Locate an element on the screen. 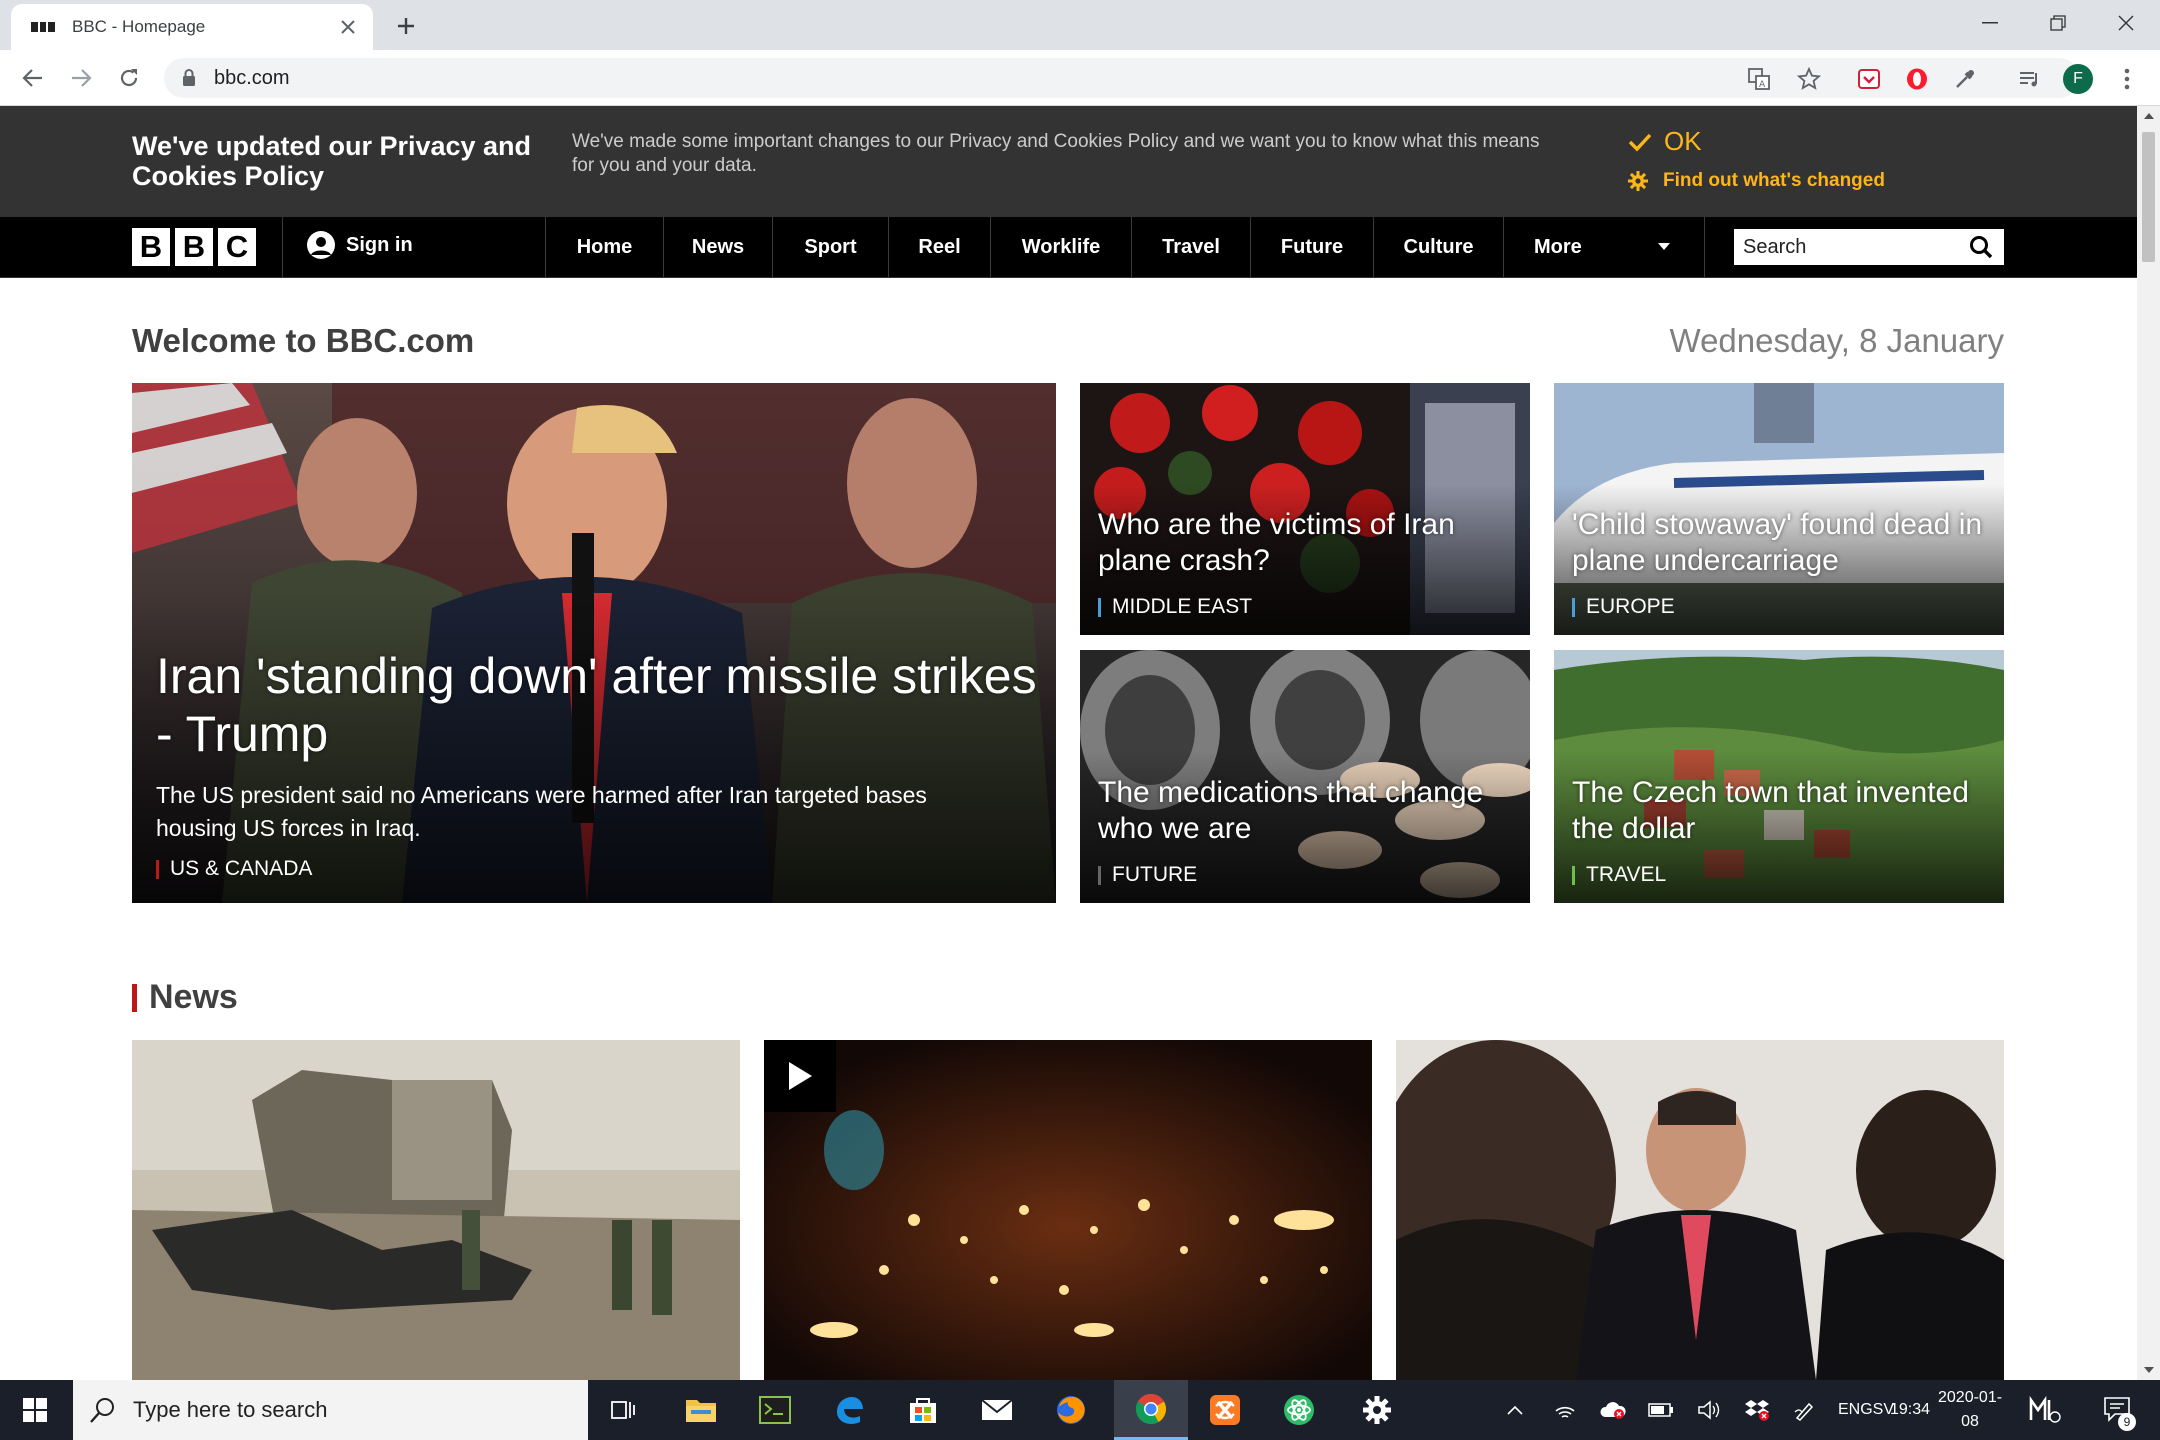  lock-icon is located at coordinates (191, 78).